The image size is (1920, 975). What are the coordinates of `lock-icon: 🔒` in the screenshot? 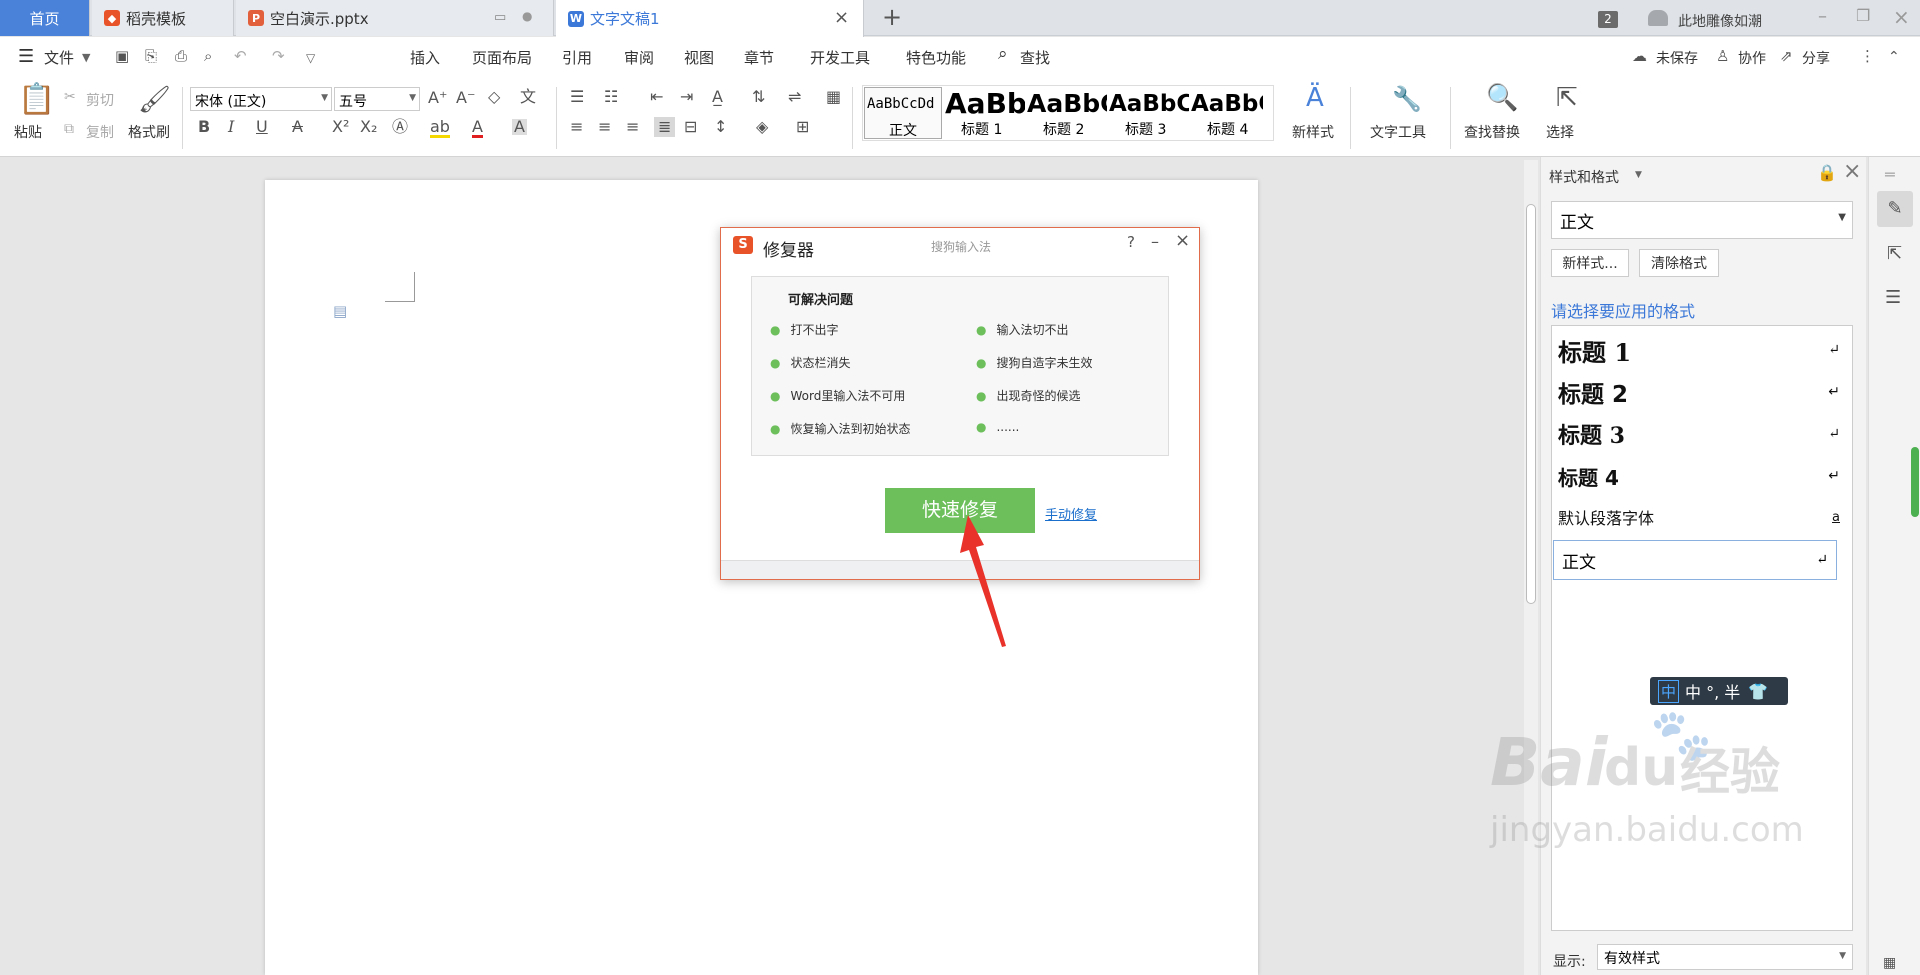 It's located at (1827, 172).